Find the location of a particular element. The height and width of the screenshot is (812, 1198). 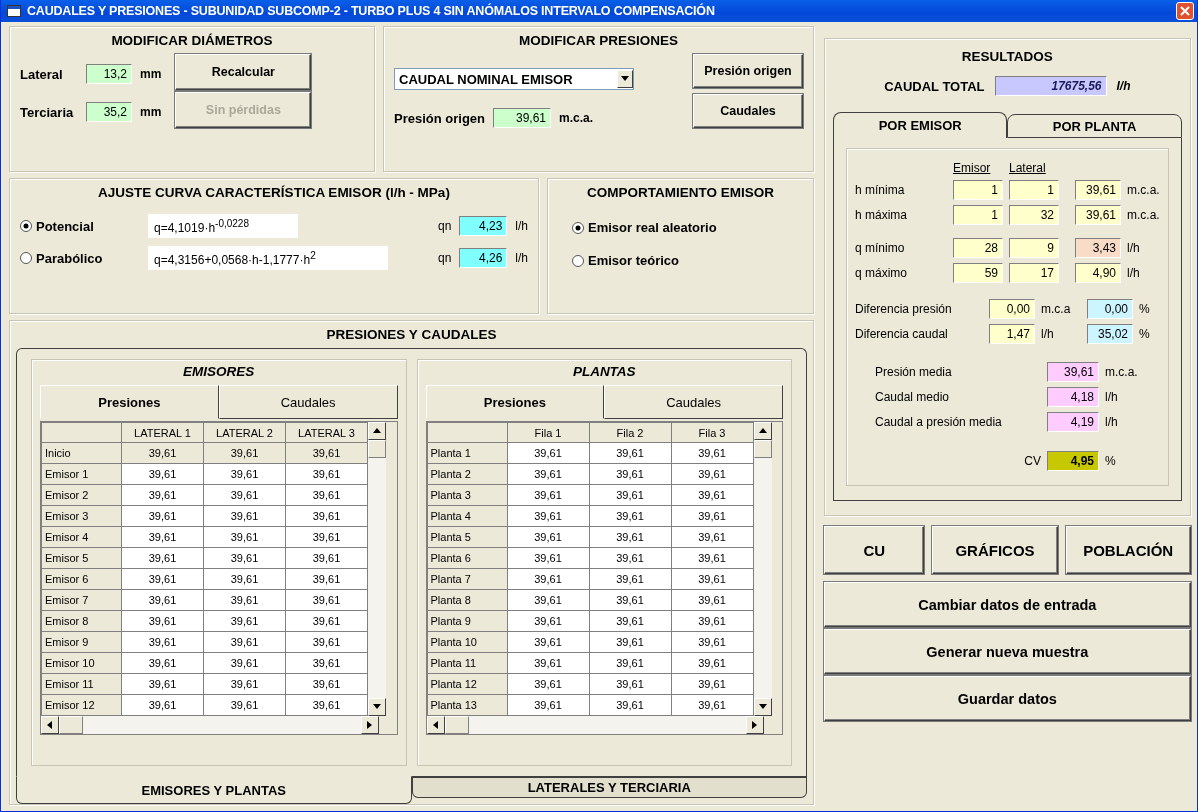

row-header: Emisor 1 is located at coordinates (81, 474).